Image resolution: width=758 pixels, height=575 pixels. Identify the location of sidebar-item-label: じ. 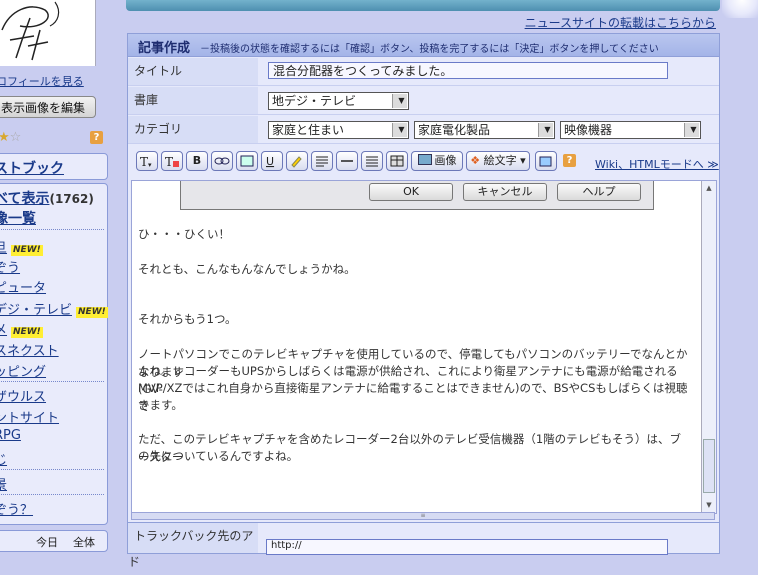
(3, 460).